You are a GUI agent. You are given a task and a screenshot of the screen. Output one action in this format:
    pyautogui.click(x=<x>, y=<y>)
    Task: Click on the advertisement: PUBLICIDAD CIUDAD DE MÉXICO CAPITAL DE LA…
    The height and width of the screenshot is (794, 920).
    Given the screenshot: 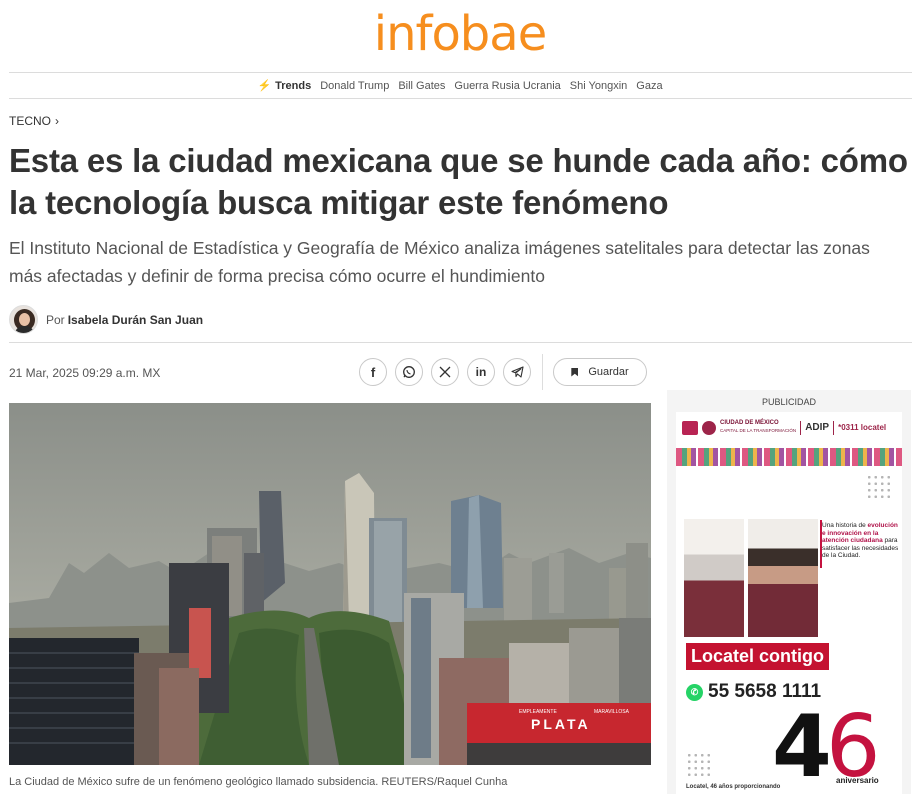 What is the action you would take?
    pyautogui.click(x=789, y=592)
    